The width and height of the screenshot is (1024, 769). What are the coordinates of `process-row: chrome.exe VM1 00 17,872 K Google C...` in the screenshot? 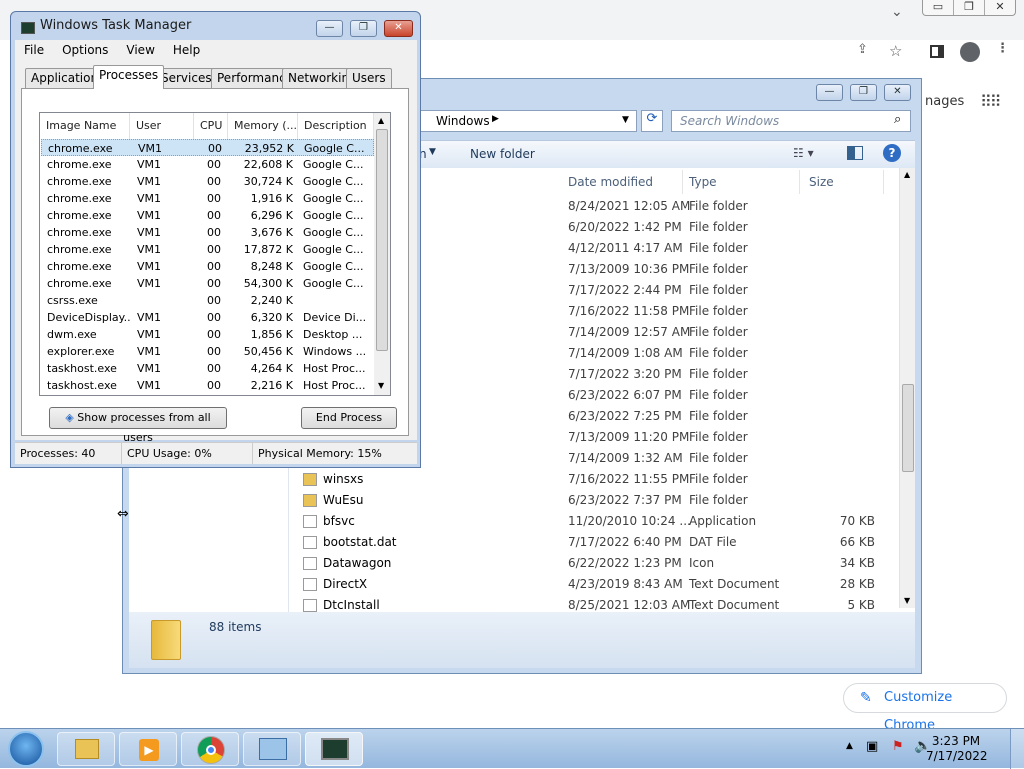 It's located at (207, 249).